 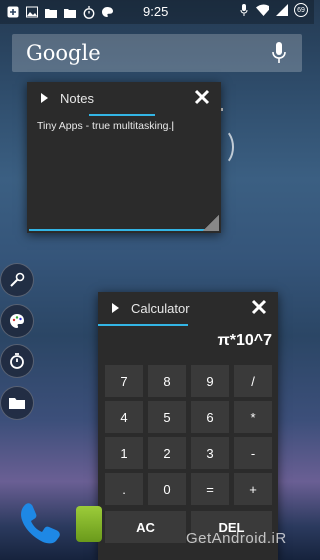 I want to click on key-decimal: ., so click(x=124, y=489).